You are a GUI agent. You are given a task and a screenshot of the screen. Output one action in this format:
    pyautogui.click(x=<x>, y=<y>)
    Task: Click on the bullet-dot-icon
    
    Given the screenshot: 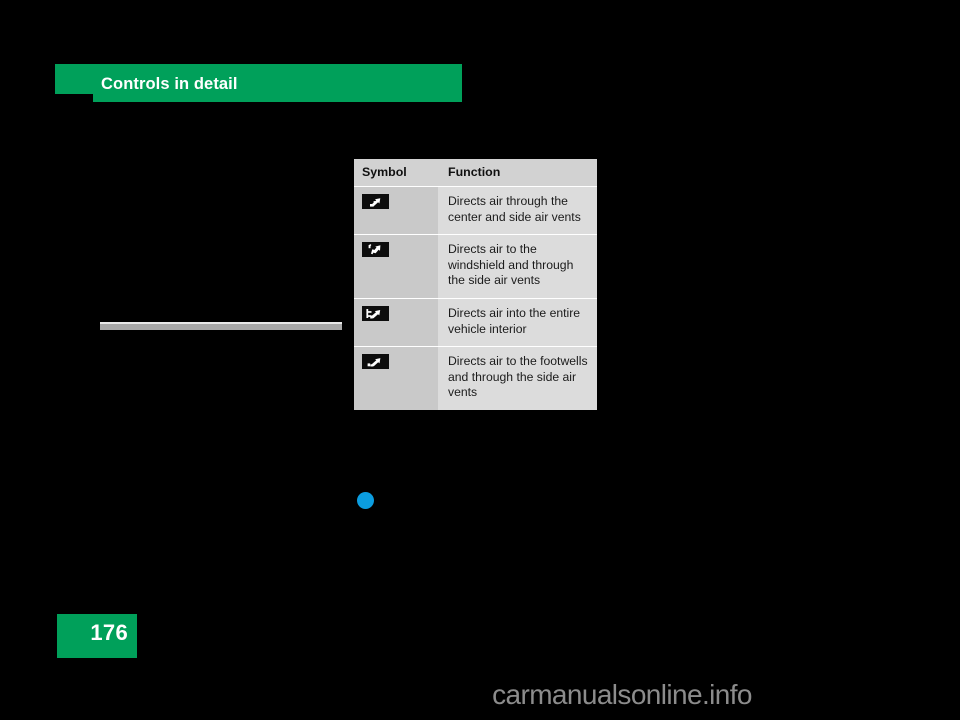 What is the action you would take?
    pyautogui.click(x=365, y=500)
    